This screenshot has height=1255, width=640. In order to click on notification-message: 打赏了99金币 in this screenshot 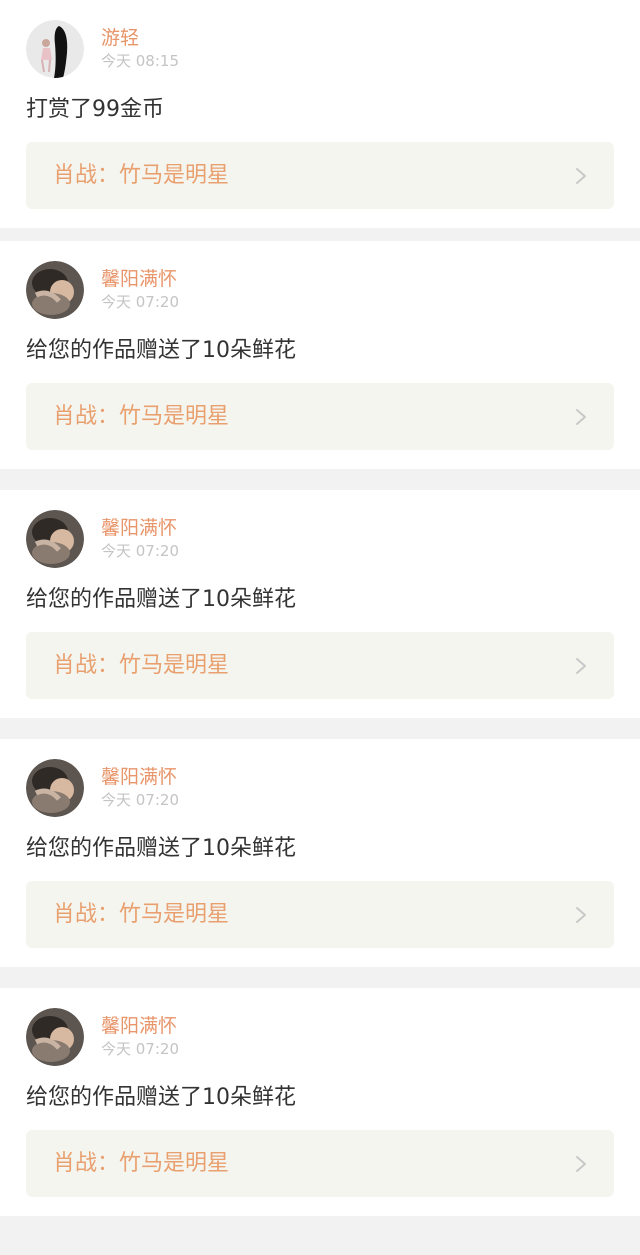, I will do `click(95, 109)`.